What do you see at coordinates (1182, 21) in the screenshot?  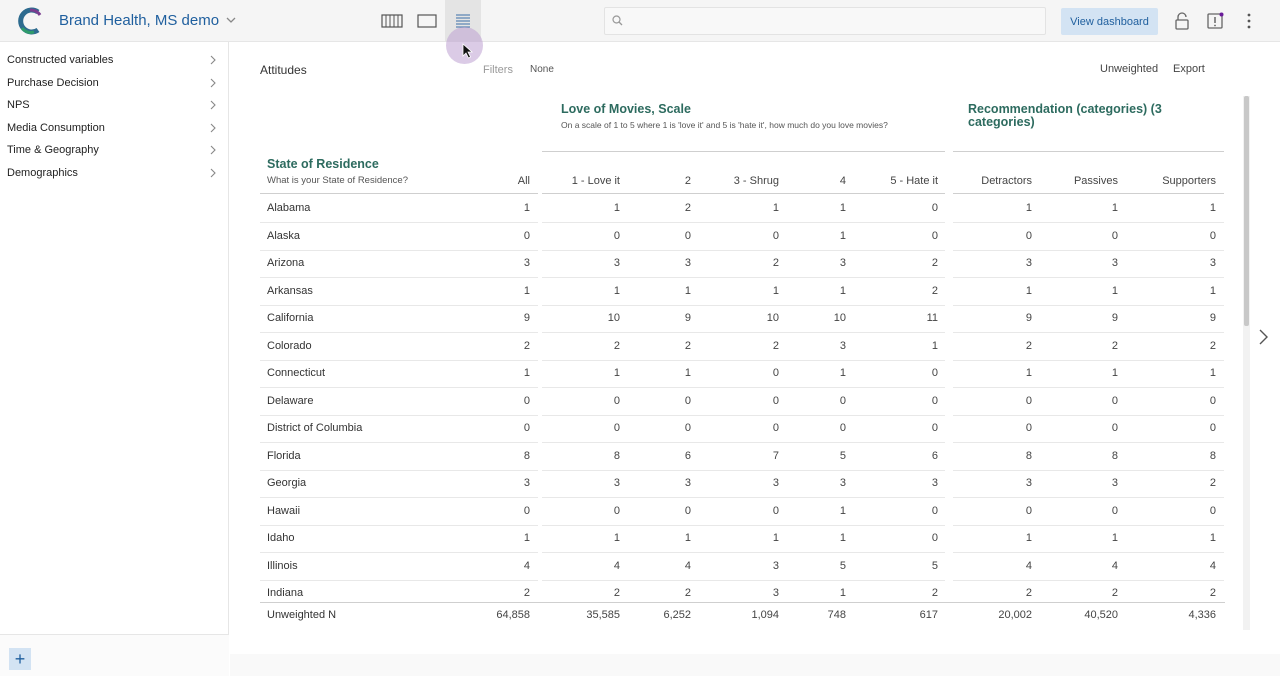 I see `lock-icon` at bounding box center [1182, 21].